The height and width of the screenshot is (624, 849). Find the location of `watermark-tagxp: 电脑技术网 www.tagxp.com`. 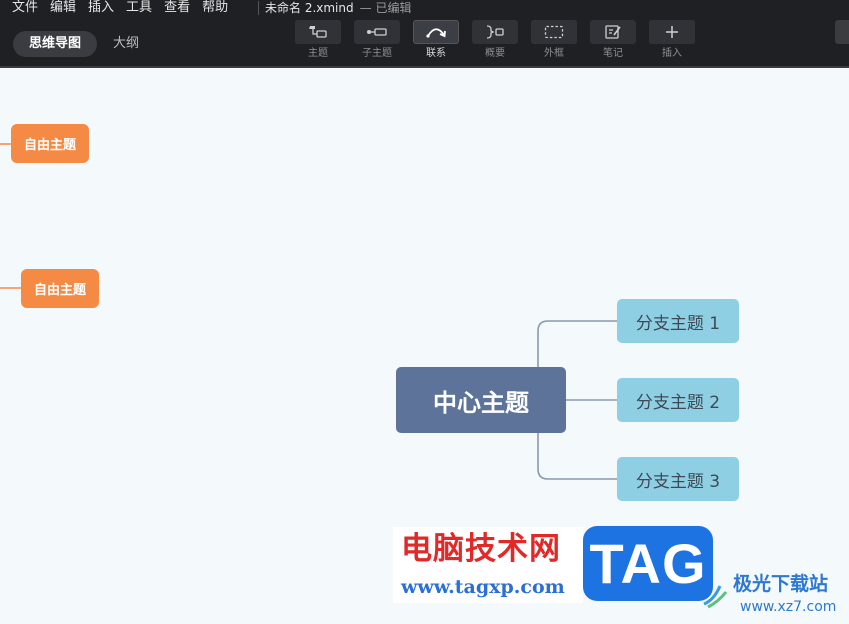

watermark-tagxp: 电脑技术网 www.tagxp.com is located at coordinates (488, 565).